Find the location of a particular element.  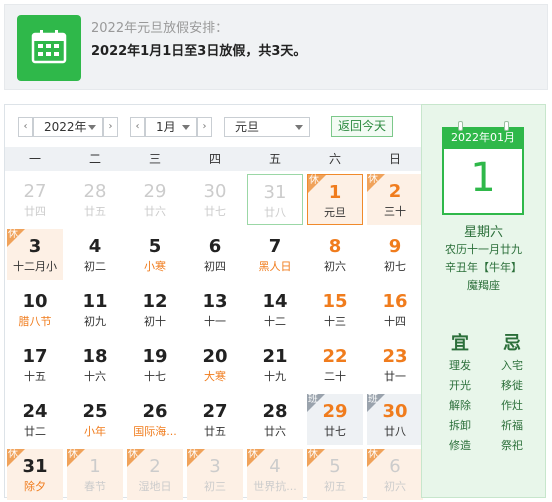

day-cell: 休 5 初五 is located at coordinates (335, 474).